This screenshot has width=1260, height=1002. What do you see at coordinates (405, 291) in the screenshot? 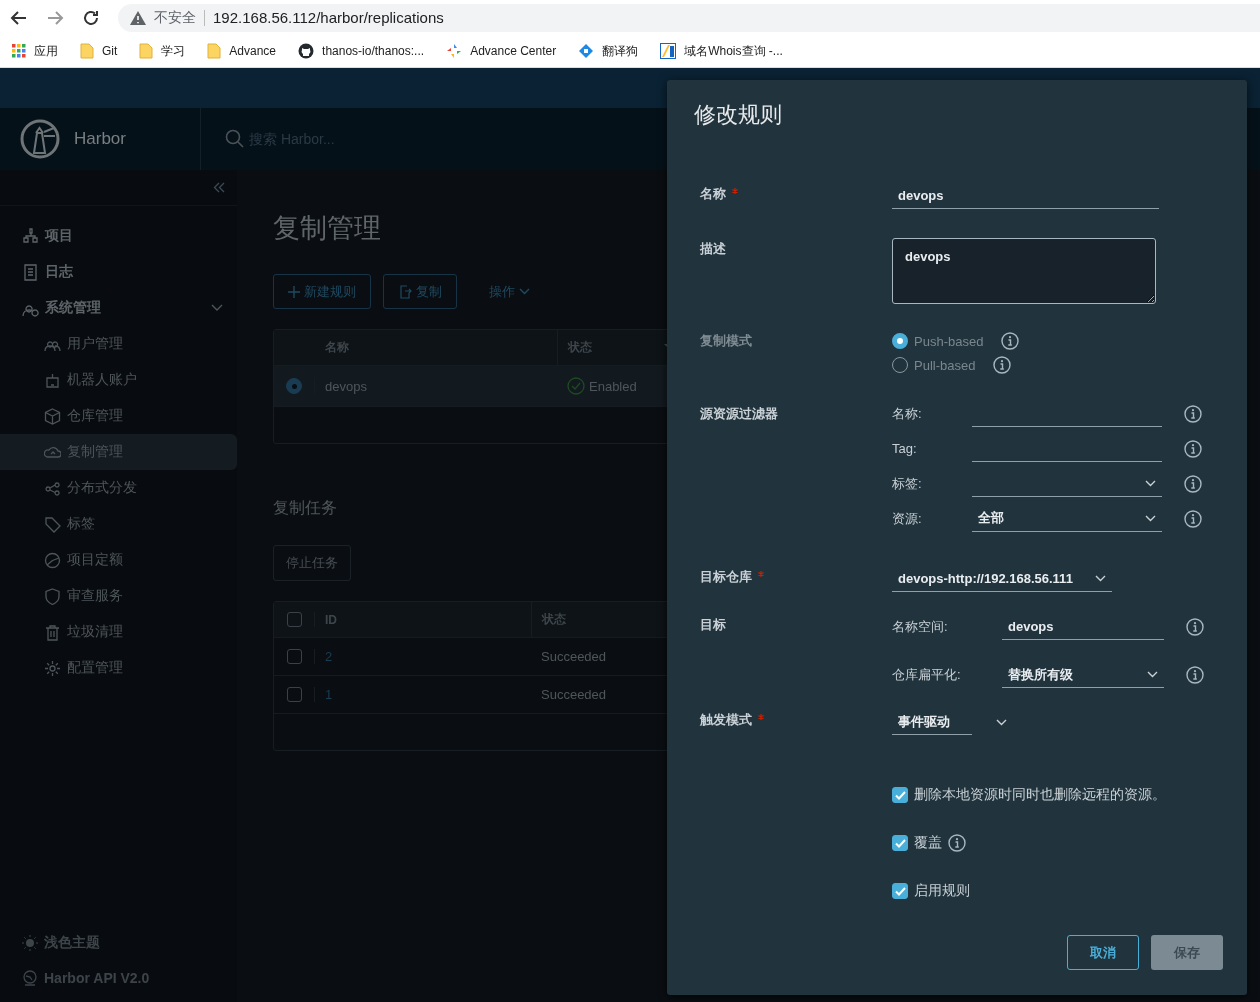
I see `export-icon` at bounding box center [405, 291].